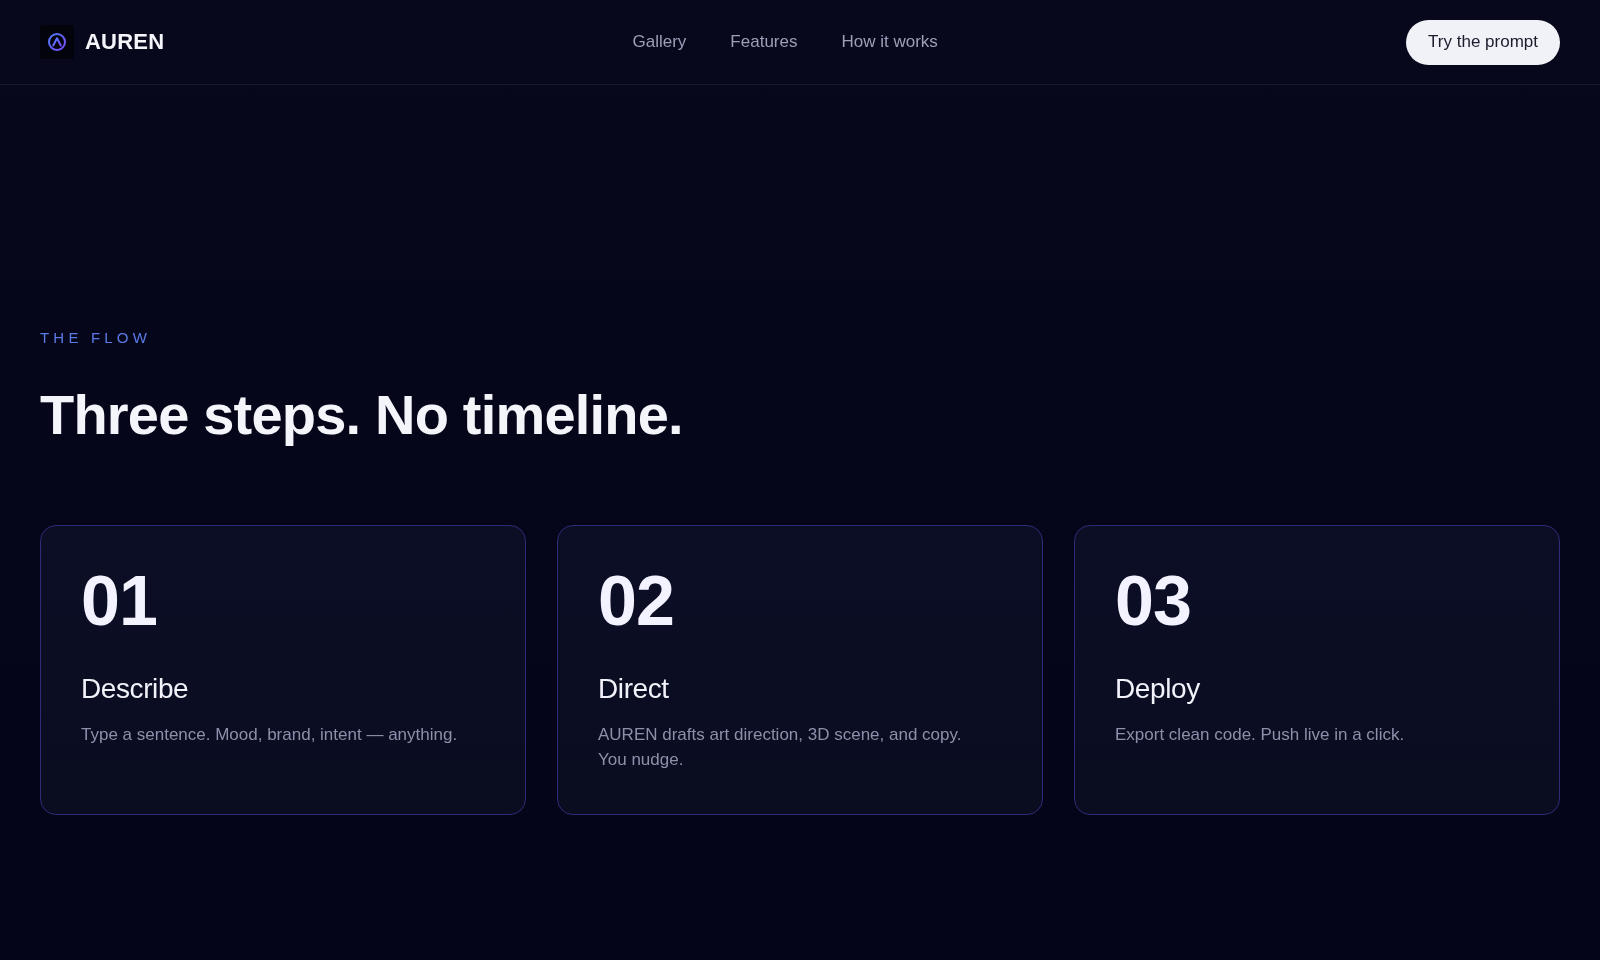 The height and width of the screenshot is (960, 1600). I want to click on step-description: Type a sentence. Mood, brand, intent — anything., so click(269, 735).